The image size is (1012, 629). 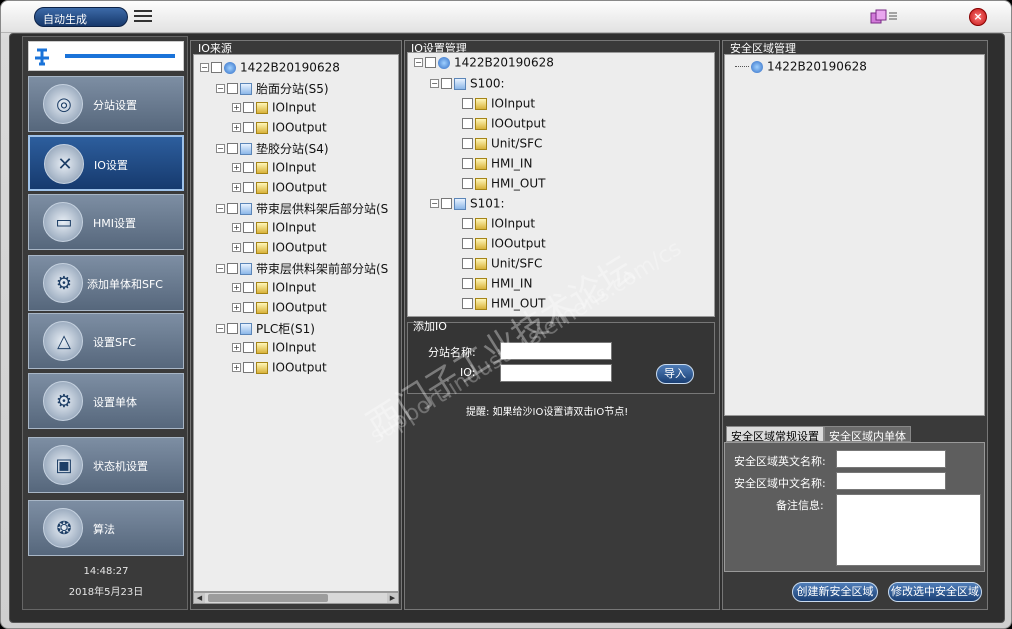 I want to click on modify-area-button: 修改选中安全区域, so click(x=935, y=592).